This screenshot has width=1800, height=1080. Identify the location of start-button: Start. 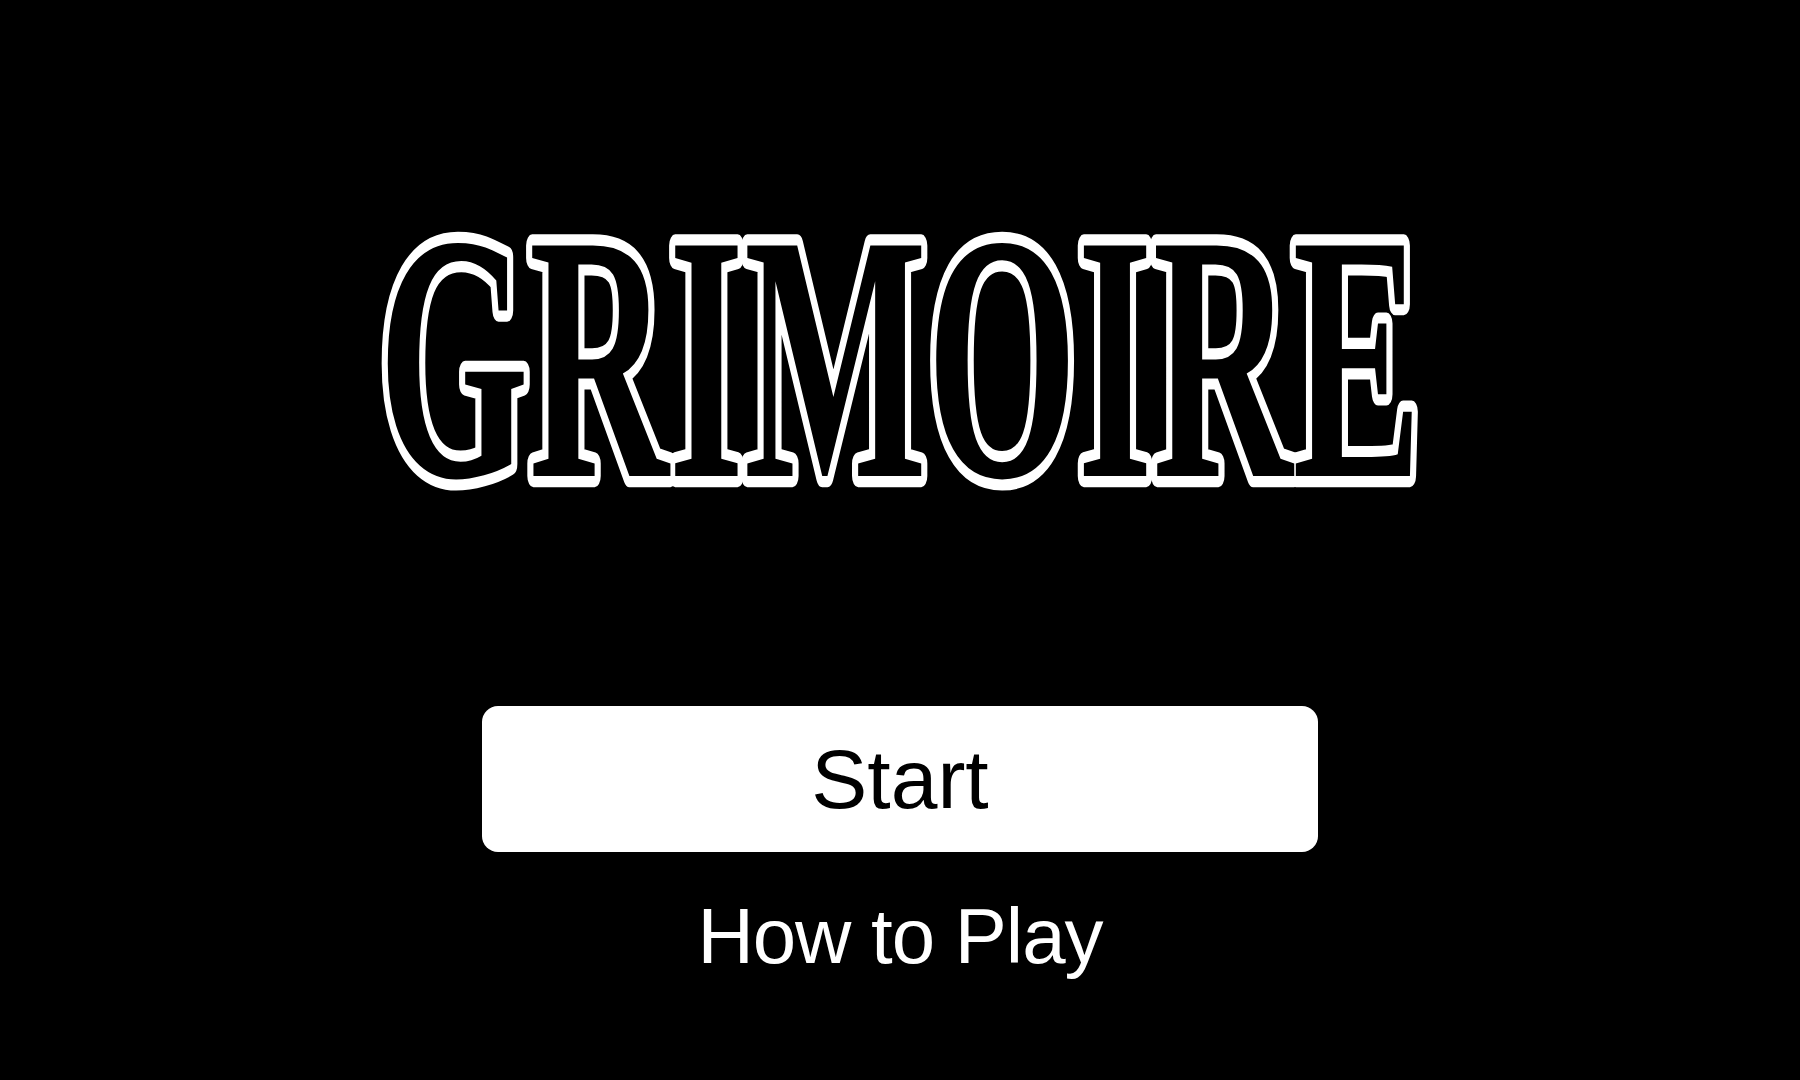
(900, 779).